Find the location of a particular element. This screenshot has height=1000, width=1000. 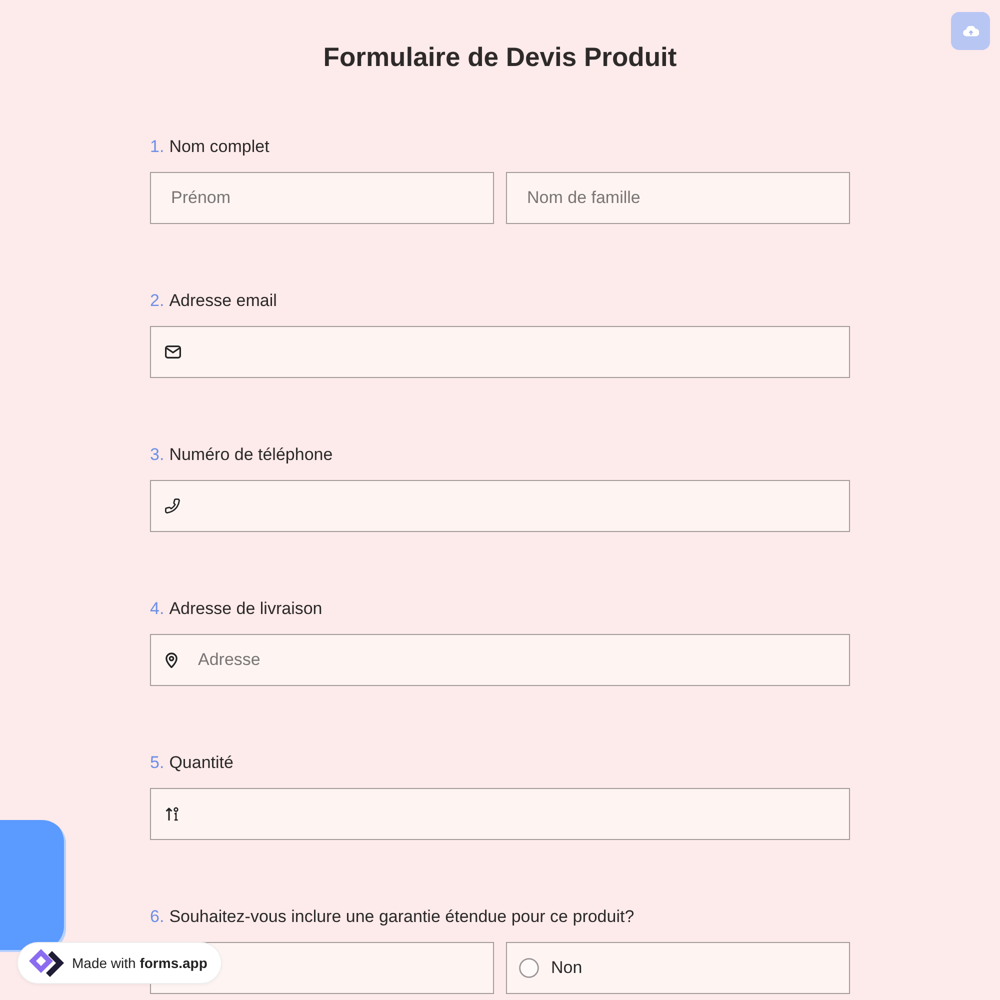

question-label: Adresse de livraison is located at coordinates (245, 609).